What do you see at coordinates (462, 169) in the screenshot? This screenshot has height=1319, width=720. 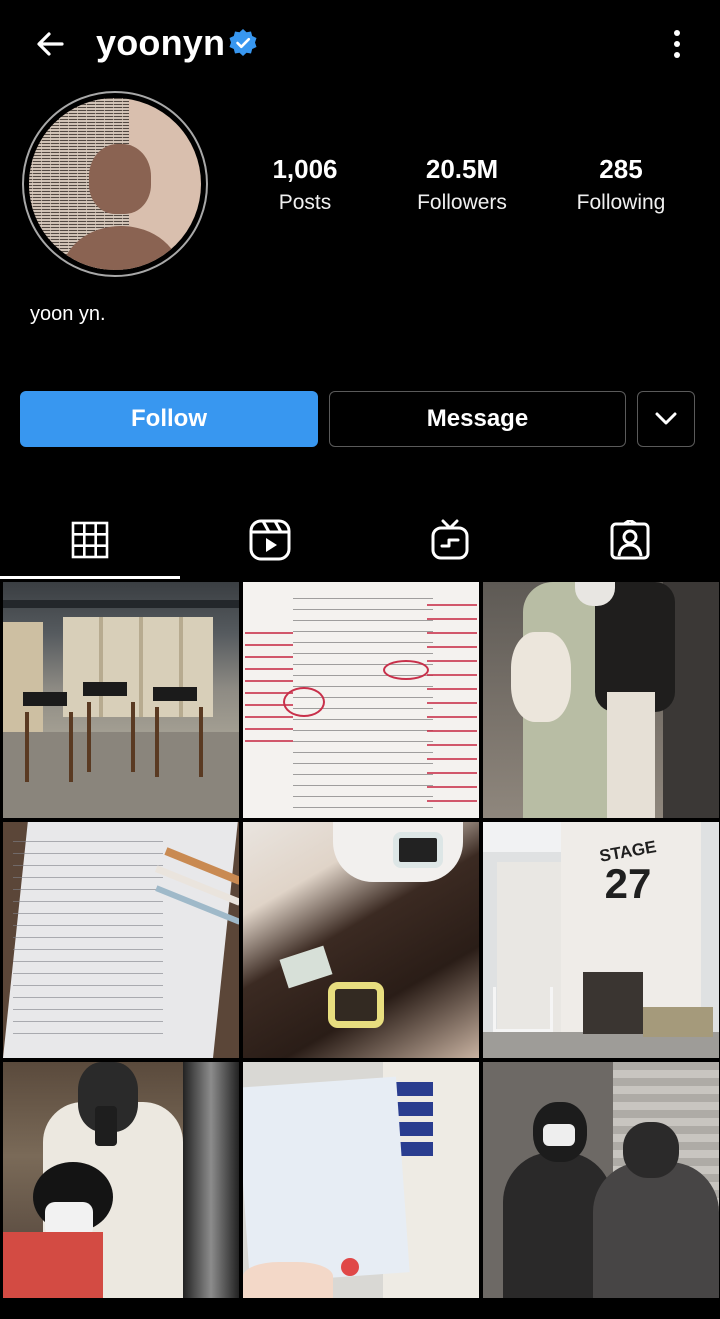 I see `stat-followers-value: 20.5M` at bounding box center [462, 169].